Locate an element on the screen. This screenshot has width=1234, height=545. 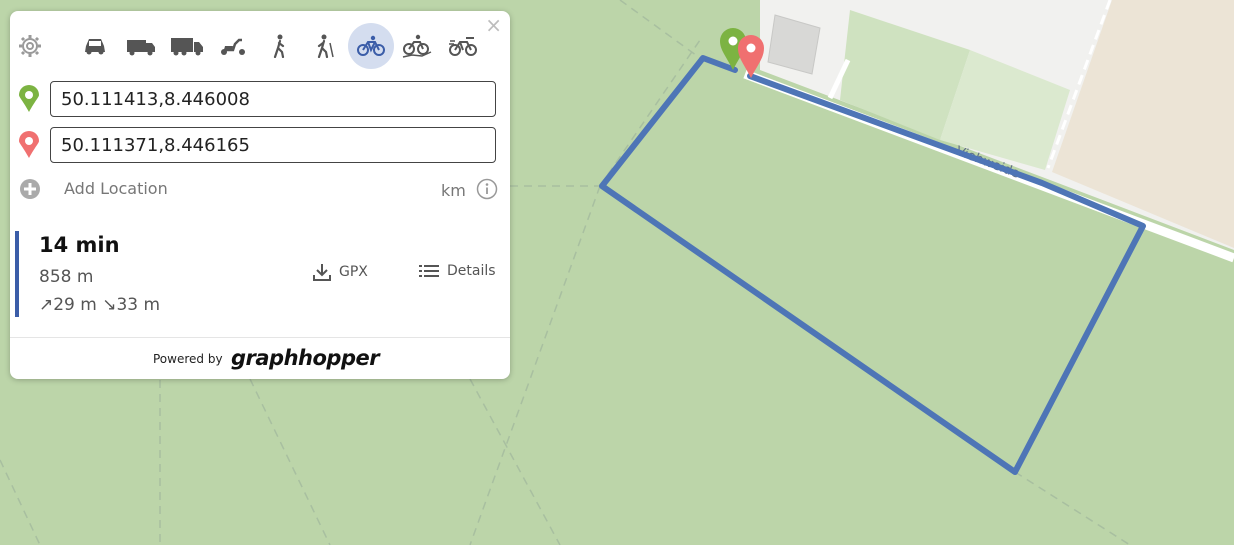
hike-icon is located at coordinates (325, 46).